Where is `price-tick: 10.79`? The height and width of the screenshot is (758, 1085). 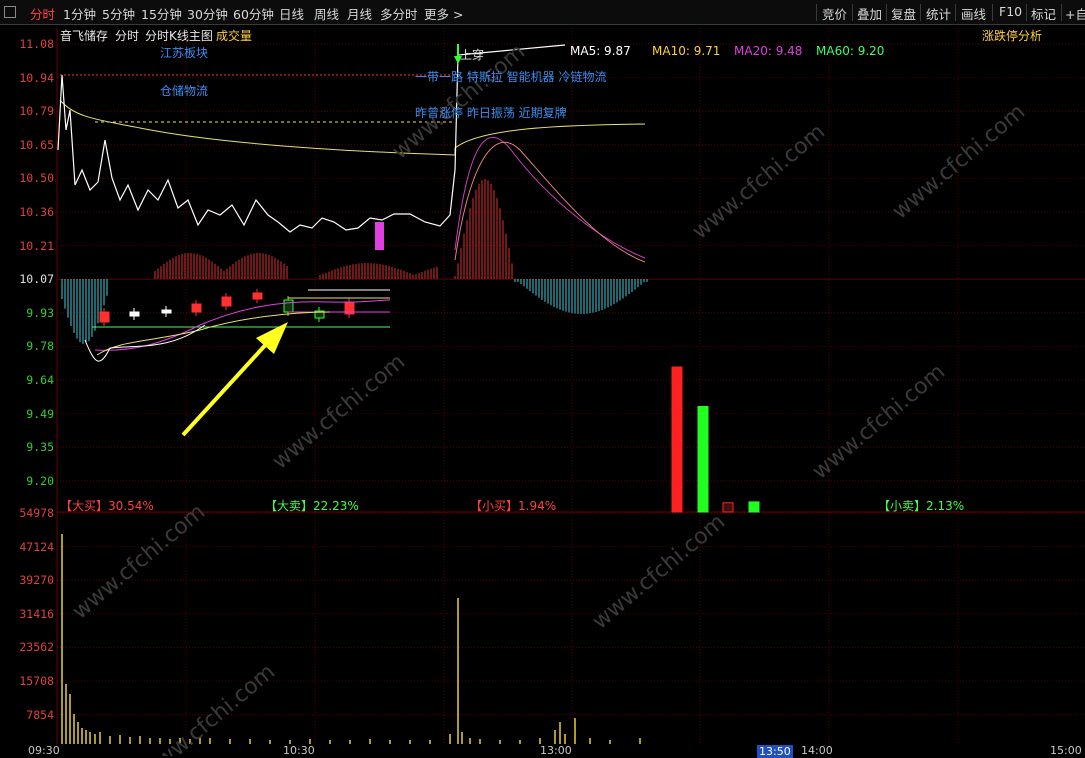
price-tick: 10.79 is located at coordinates (36, 111).